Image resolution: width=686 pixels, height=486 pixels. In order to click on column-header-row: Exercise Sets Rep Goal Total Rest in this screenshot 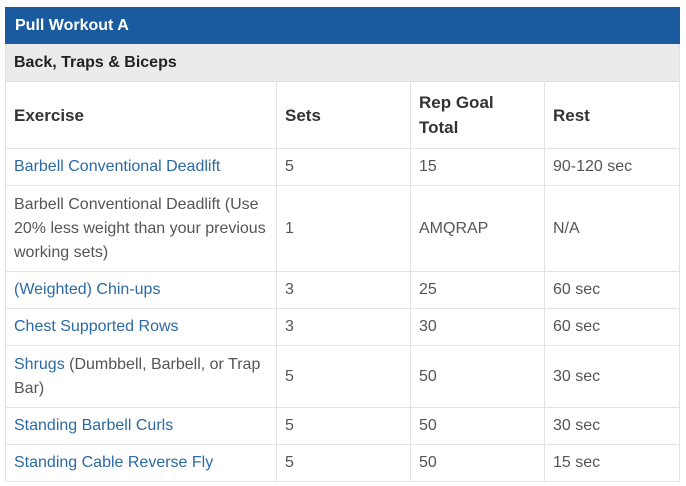, I will do `click(343, 115)`.